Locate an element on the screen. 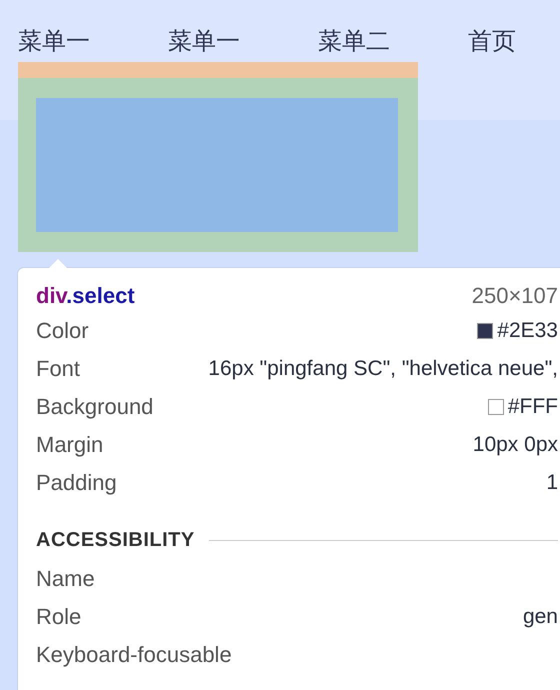 The height and width of the screenshot is (690, 560). property-label: Color is located at coordinates (62, 331).